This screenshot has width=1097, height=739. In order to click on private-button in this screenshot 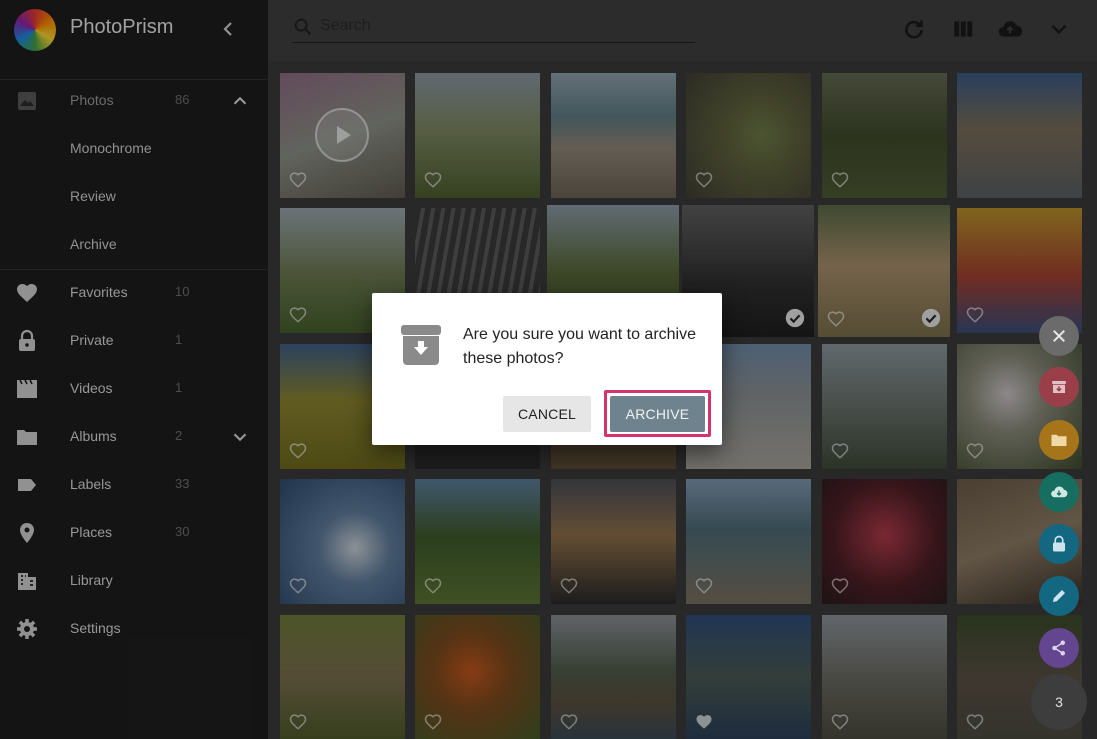, I will do `click(1059, 544)`.